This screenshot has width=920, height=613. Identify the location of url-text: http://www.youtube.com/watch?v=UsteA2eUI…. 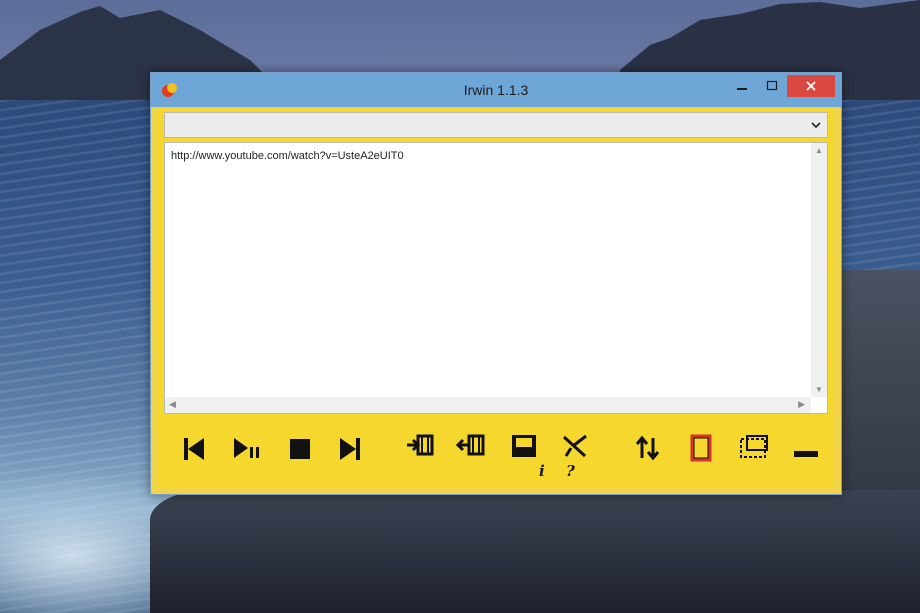
(287, 156).